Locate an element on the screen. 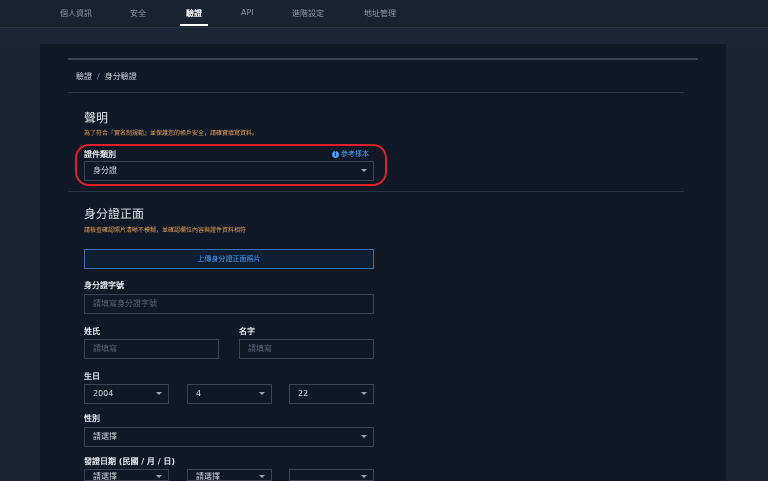 Image resolution: width=768 pixels, height=481 pixels. section-divider is located at coordinates (376, 191).